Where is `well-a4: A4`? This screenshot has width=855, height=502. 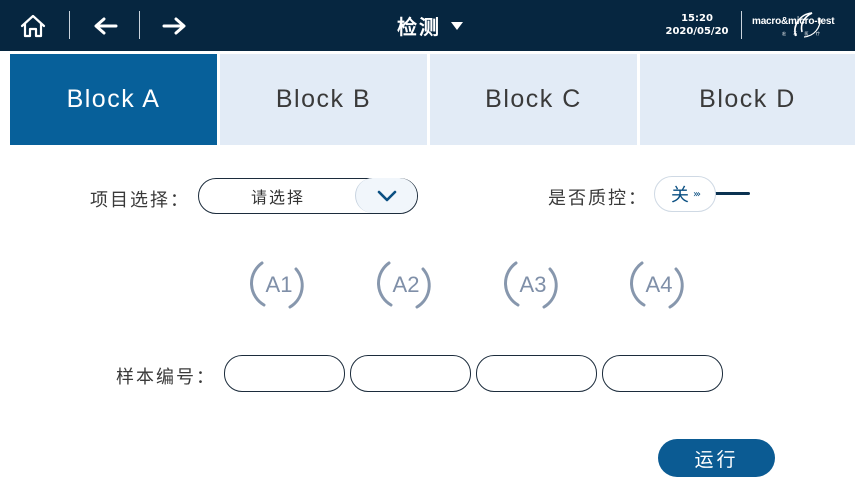
well-a4: A4 is located at coordinates (659, 285).